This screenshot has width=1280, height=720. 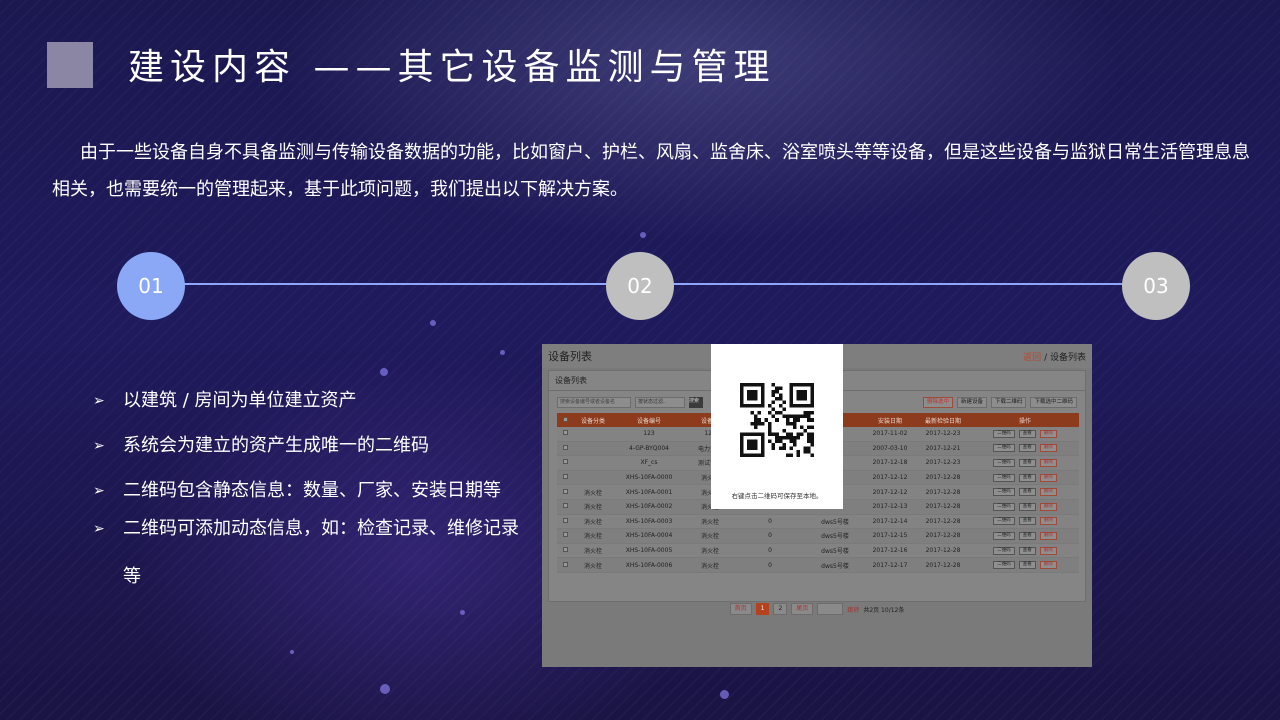 I want to click on qr-code-image, so click(x=777, y=420).